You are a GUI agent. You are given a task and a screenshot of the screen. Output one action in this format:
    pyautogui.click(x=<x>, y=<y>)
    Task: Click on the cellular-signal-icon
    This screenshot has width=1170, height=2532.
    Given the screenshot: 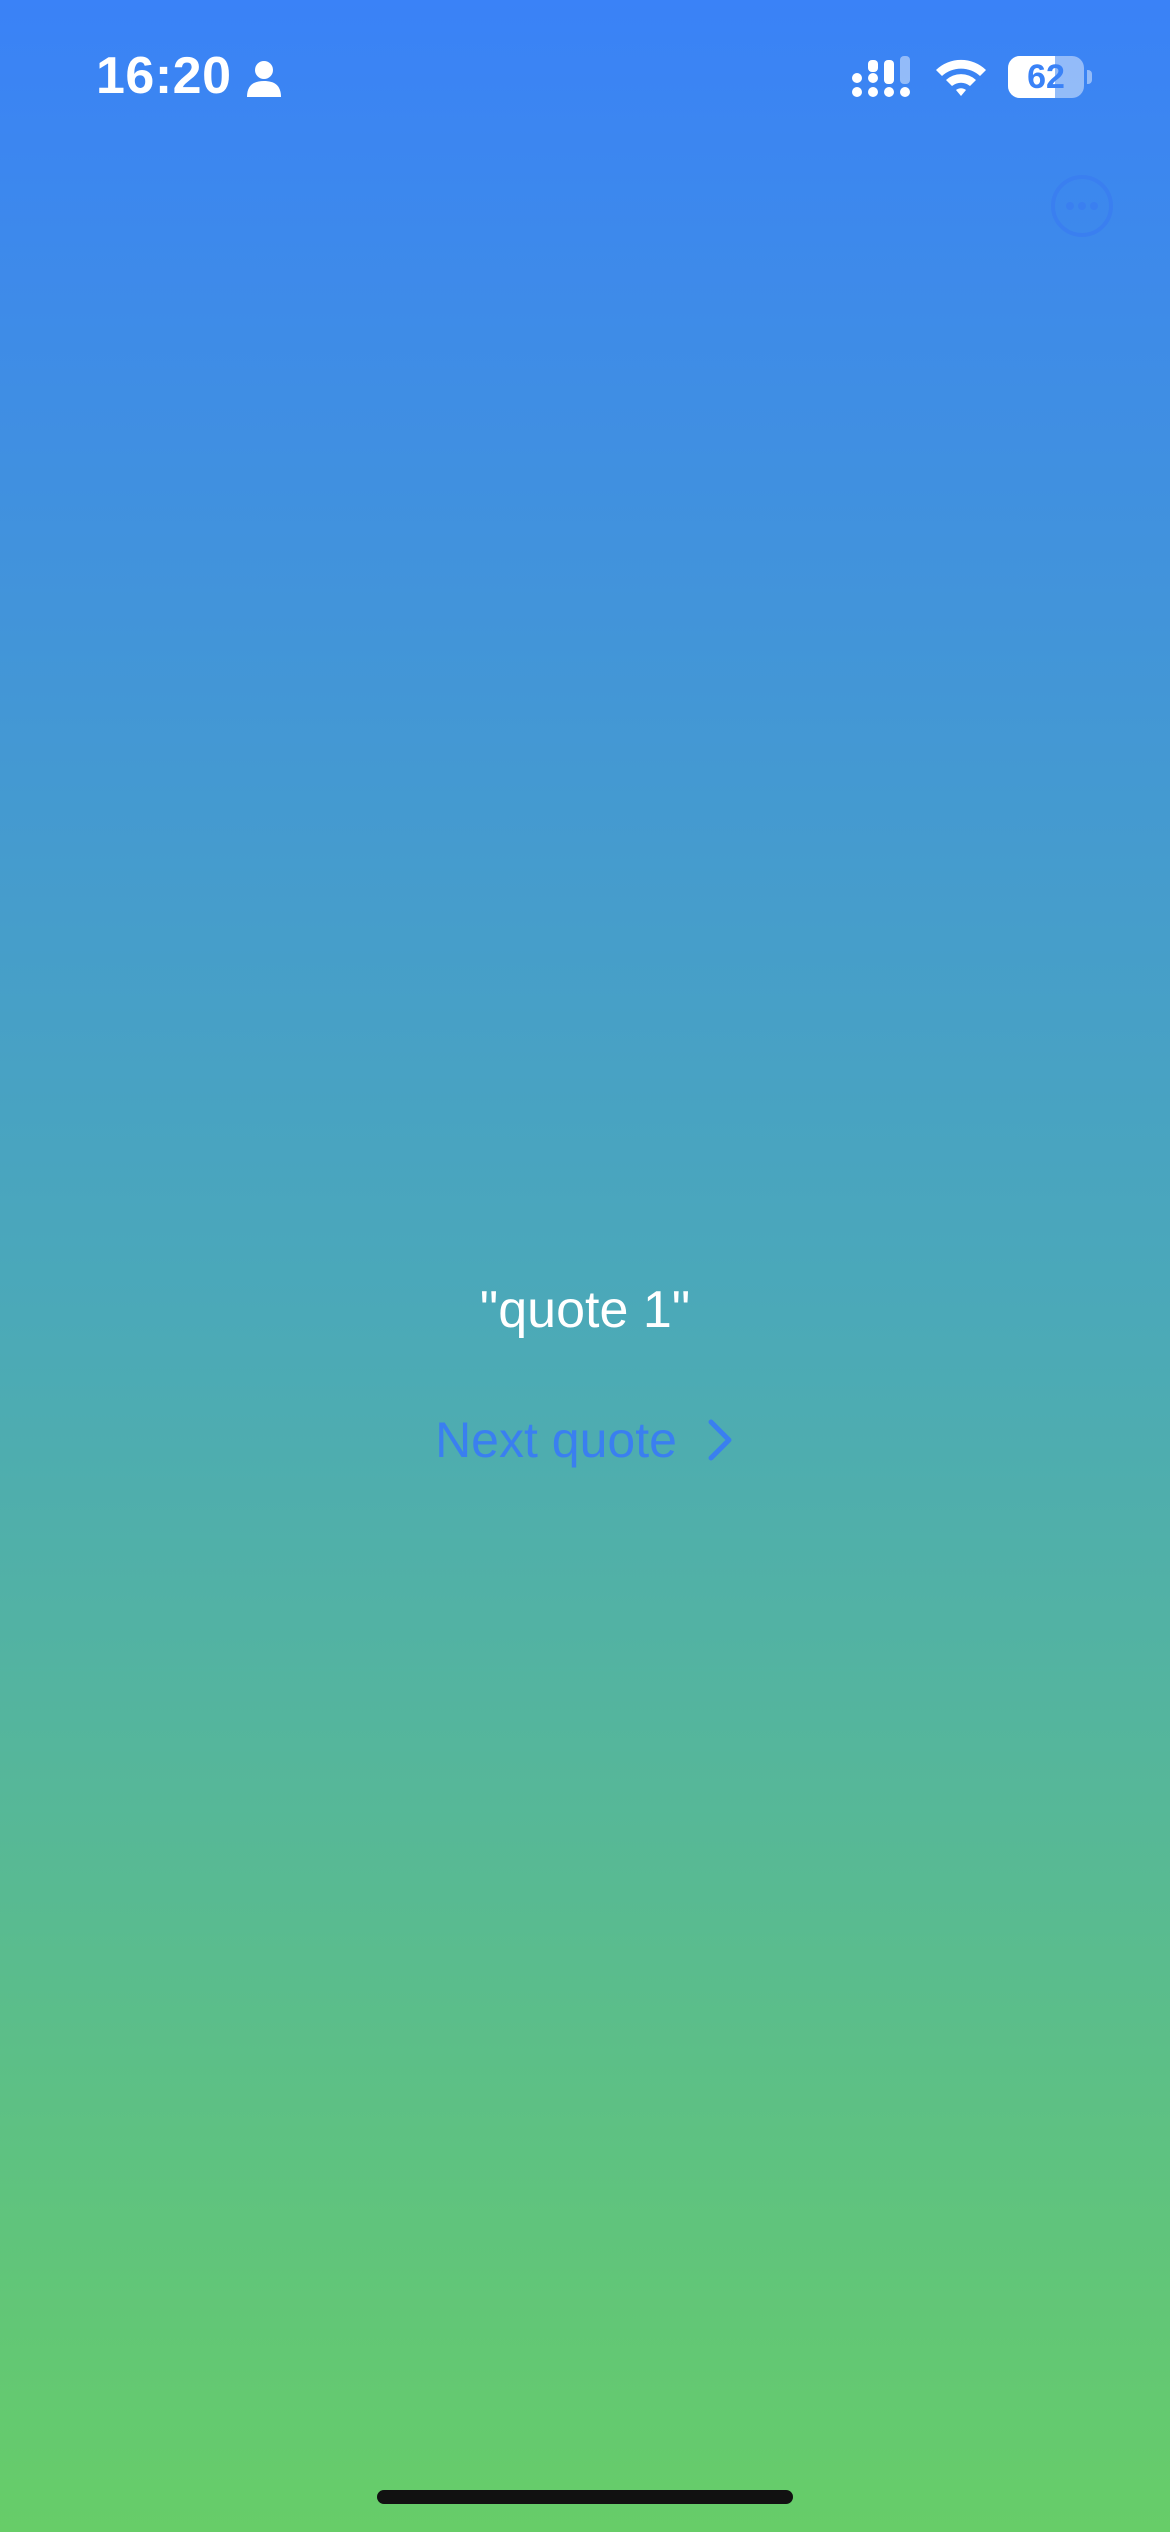 What is the action you would take?
    pyautogui.click(x=881, y=76)
    